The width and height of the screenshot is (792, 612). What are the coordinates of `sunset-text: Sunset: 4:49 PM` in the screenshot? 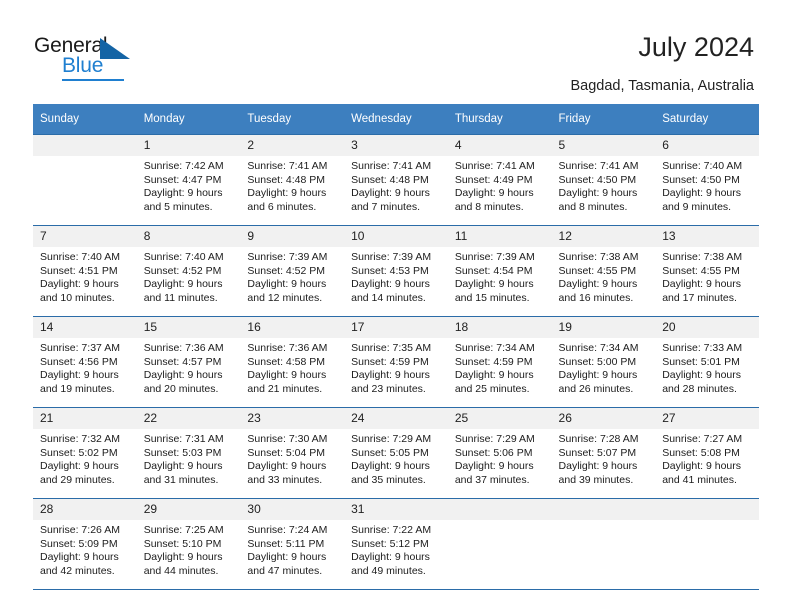 It's located at (493, 179).